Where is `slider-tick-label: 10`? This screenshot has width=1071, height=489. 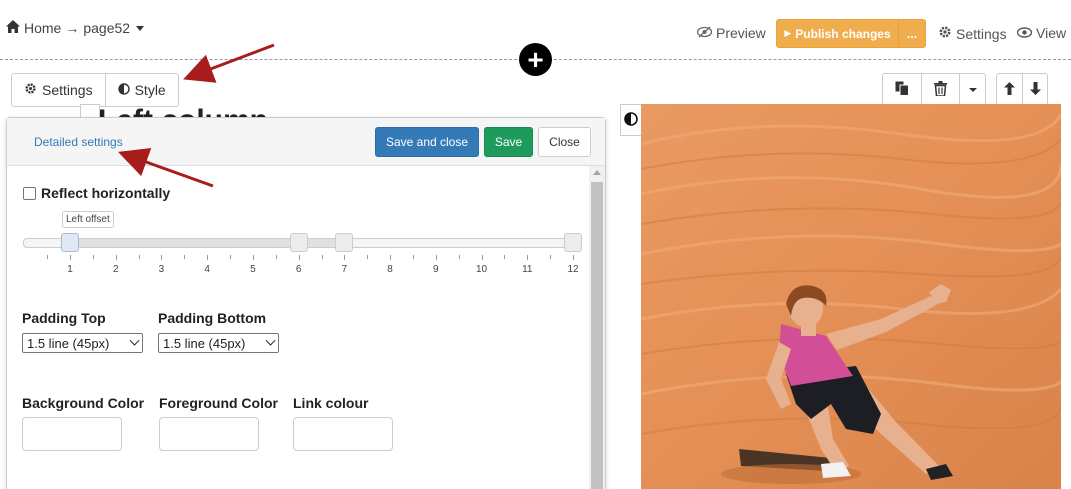
slider-tick-label: 10 is located at coordinates (481, 269).